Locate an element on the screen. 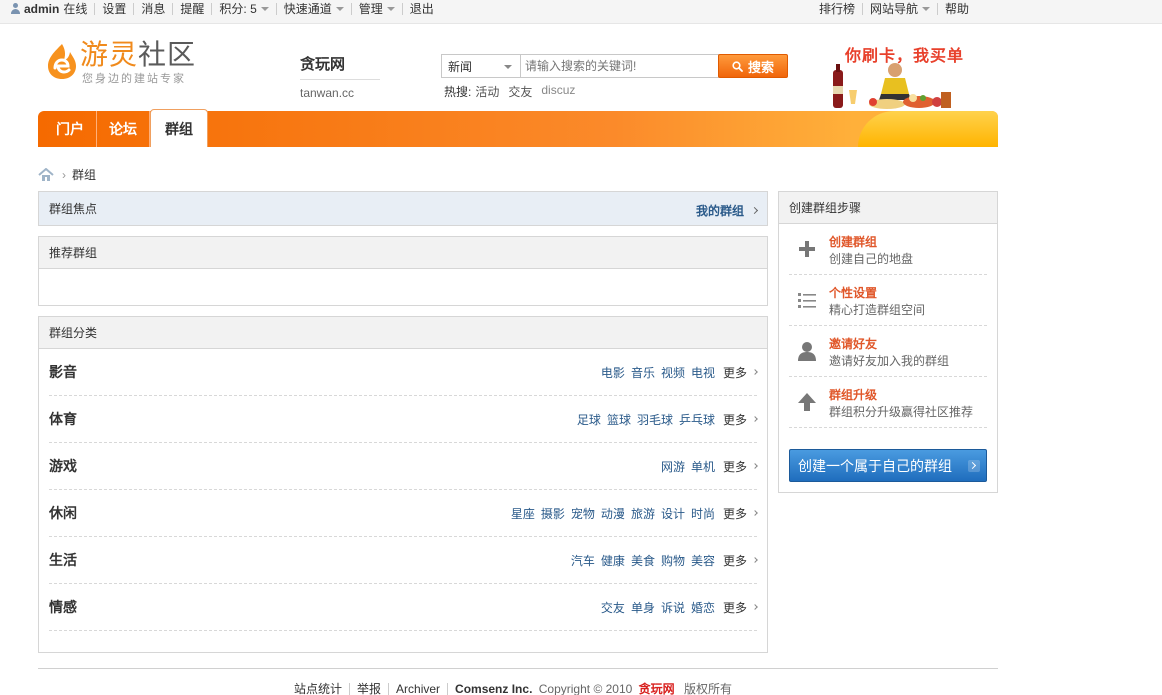  search-input is located at coordinates (620, 66).